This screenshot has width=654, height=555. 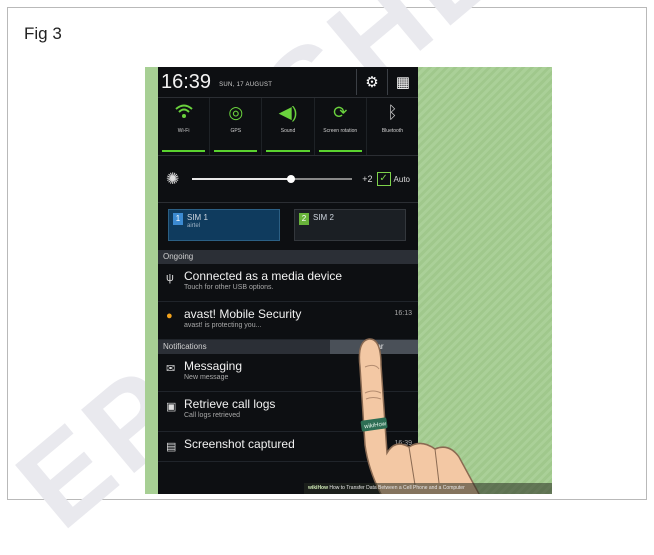 What do you see at coordinates (184, 126) in the screenshot?
I see `toggle-wifi: Wi-Fi` at bounding box center [184, 126].